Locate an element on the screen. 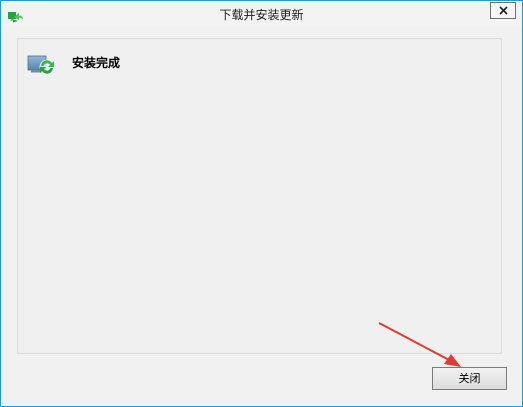 This screenshot has height=407, width=523. window-title: 下载并安装更新 is located at coordinates (261, 15).